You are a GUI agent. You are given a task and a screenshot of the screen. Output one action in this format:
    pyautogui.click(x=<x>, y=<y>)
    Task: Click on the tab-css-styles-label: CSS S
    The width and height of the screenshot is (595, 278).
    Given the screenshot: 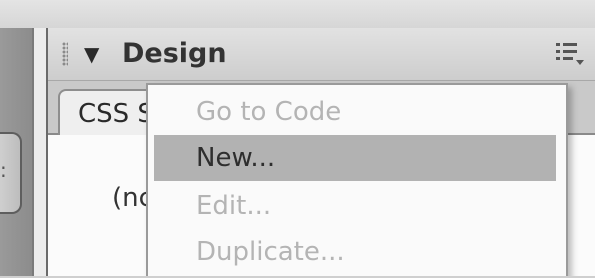 What is the action you would take?
    pyautogui.click(x=116, y=114)
    